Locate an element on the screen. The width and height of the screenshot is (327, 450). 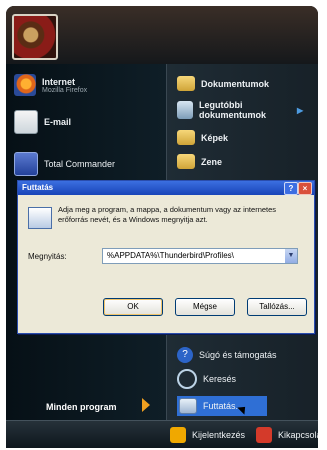
submenu-arrow-icon: ▶ is located at coordinates (300, 110).